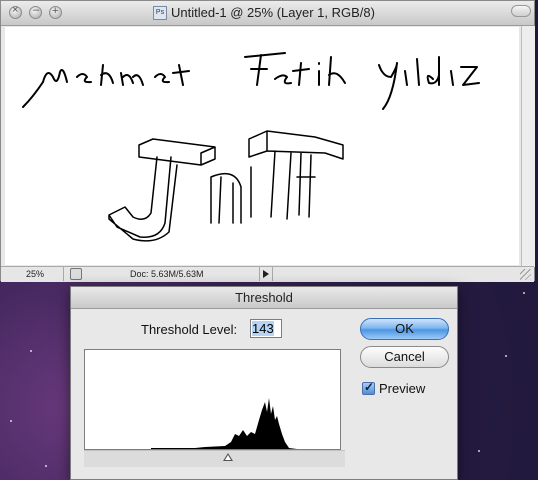 This screenshot has height=480, width=538. What do you see at coordinates (231, 195) in the screenshot?
I see `drawing-letter-n` at bounding box center [231, 195].